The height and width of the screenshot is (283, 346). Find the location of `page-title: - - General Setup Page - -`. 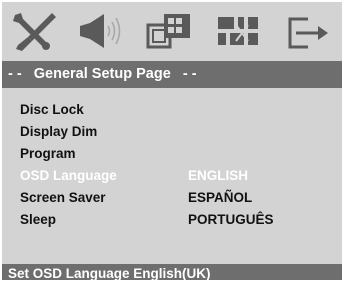

page-title: - - General Setup Page - - is located at coordinates (172, 74).